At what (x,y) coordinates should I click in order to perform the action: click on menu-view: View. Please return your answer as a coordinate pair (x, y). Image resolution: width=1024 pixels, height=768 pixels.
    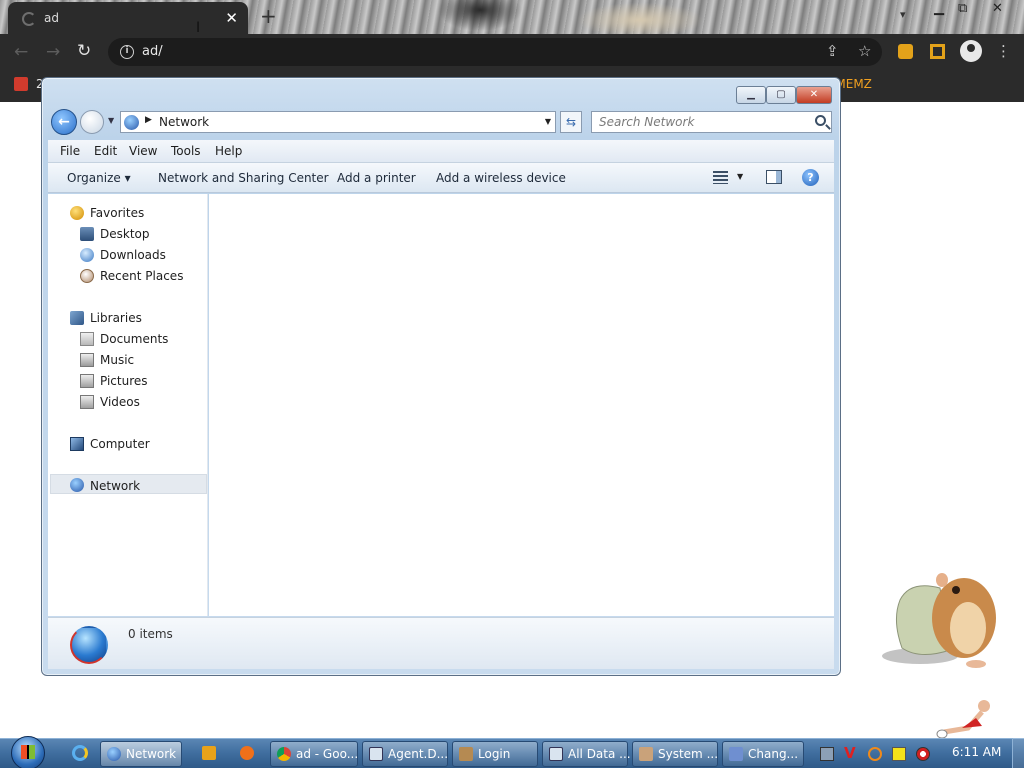
    Looking at the image, I should click on (143, 151).